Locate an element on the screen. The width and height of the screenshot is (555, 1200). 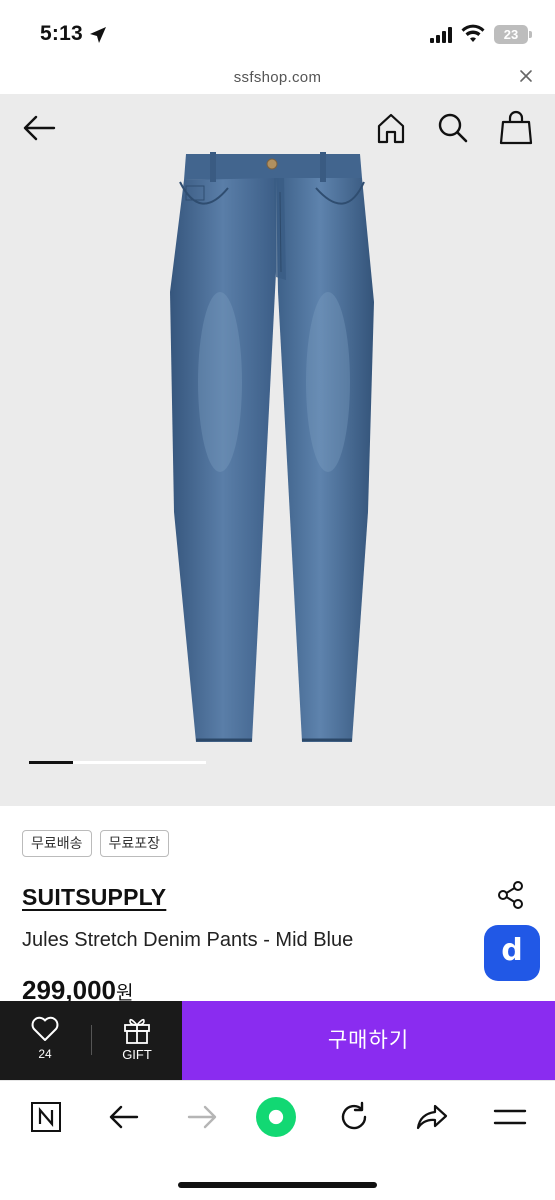
close-icon is located at coordinates (526, 76).